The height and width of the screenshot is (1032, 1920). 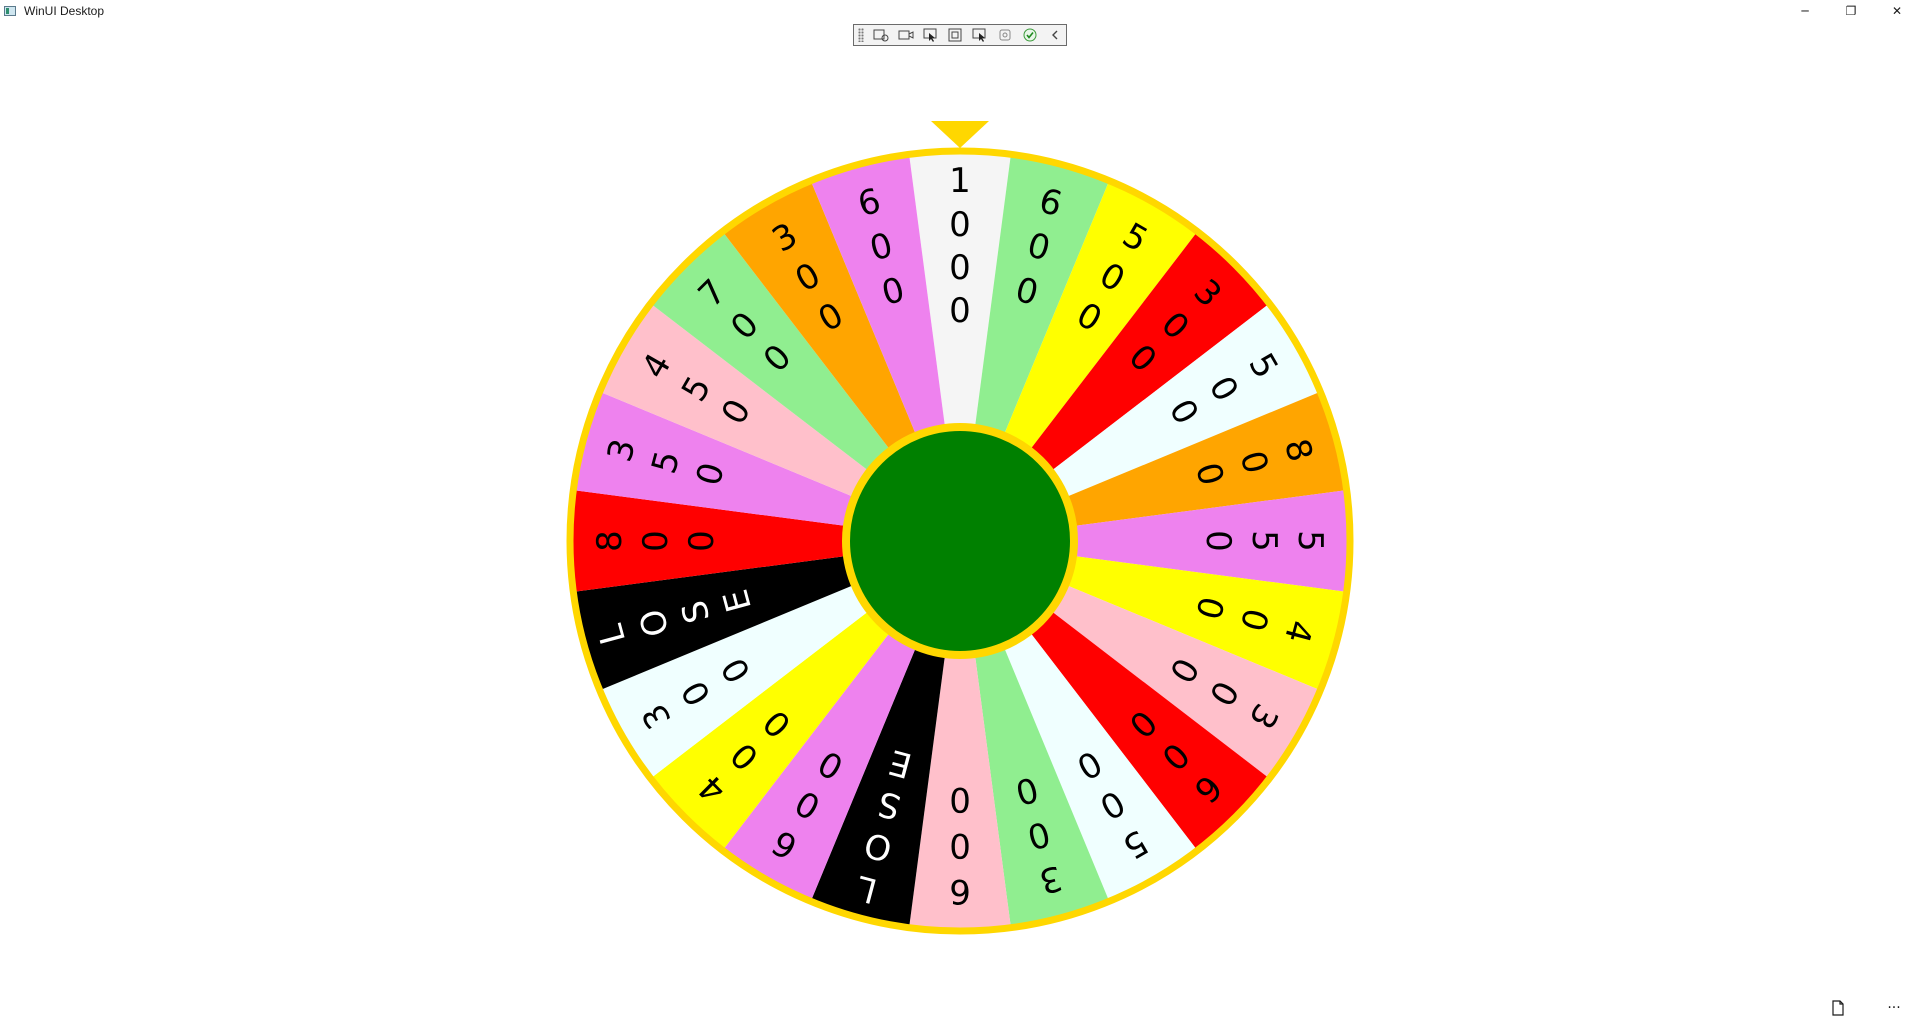 What do you see at coordinates (1894, 1008) in the screenshot?
I see `more-options-button: ···` at bounding box center [1894, 1008].